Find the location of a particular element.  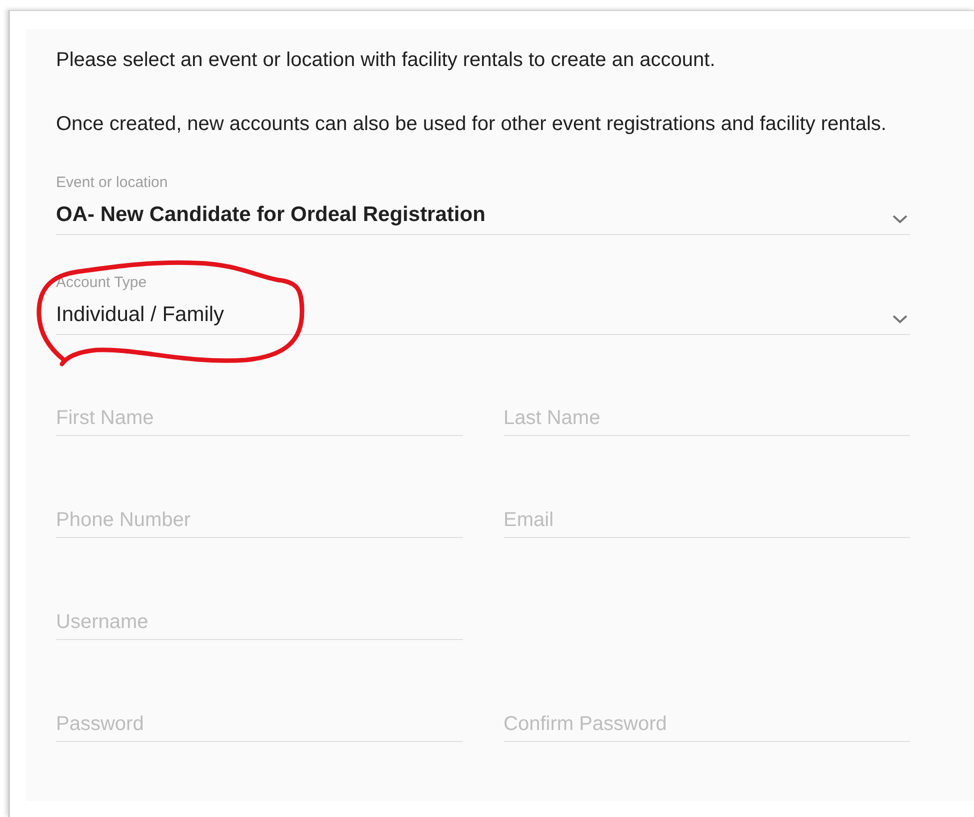

input-field: Last Name is located at coordinates (707, 418).